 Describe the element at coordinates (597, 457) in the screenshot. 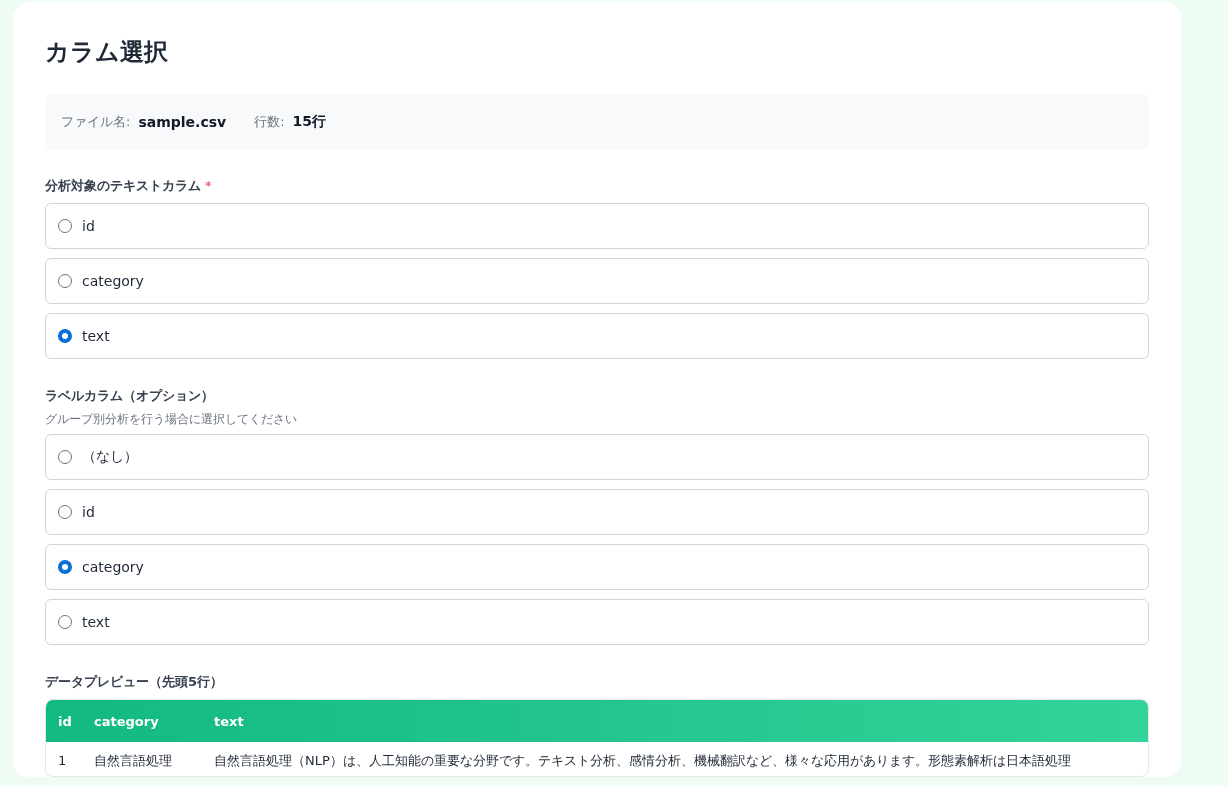

I see `radio-option: （なし）` at that location.